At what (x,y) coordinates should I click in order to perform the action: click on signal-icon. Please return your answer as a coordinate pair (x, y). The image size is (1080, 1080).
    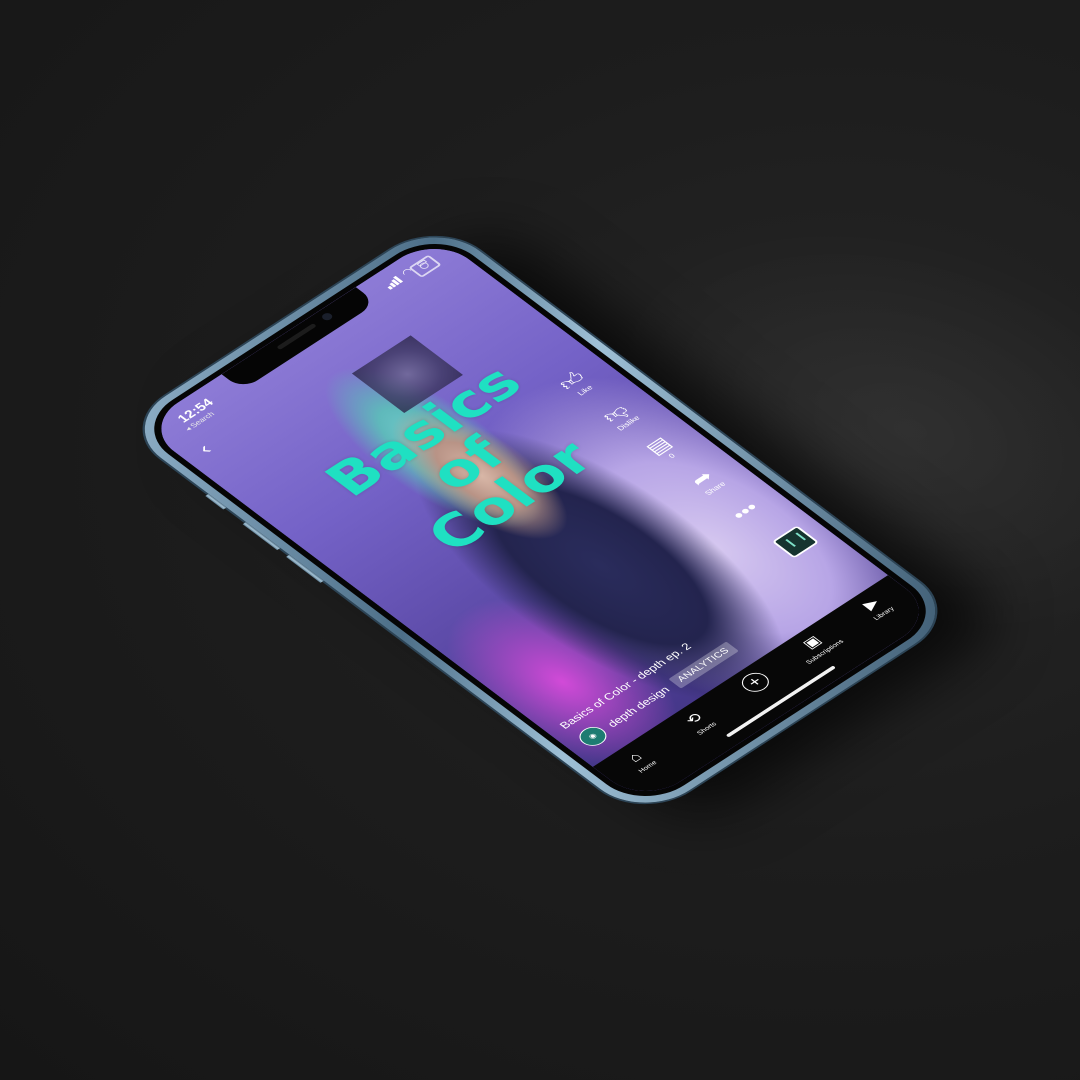
    Looking at the image, I should click on (392, 282).